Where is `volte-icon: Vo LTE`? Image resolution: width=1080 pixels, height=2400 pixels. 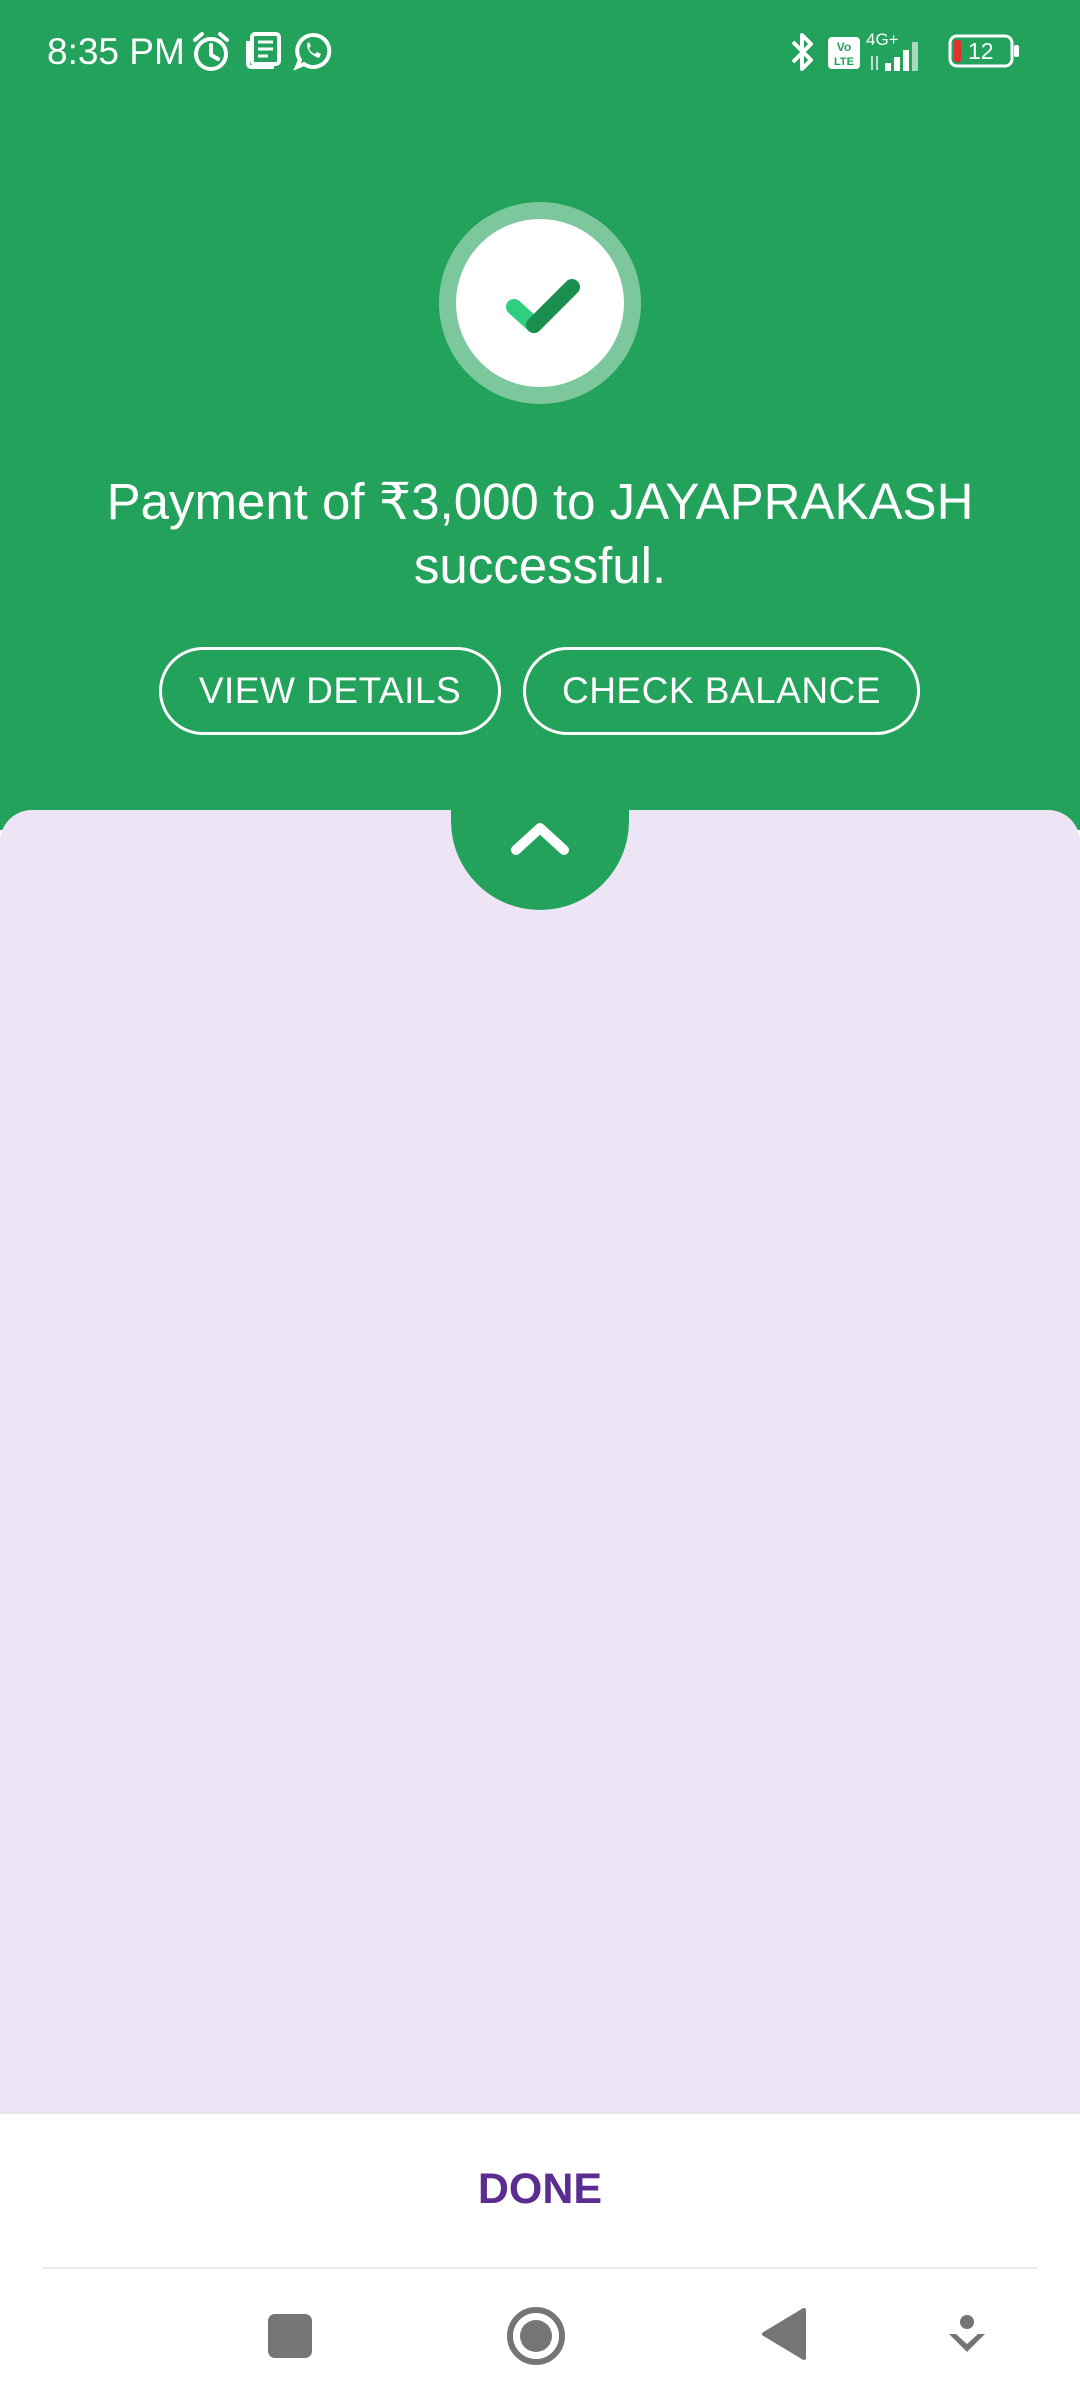 volte-icon: Vo LTE is located at coordinates (844, 55).